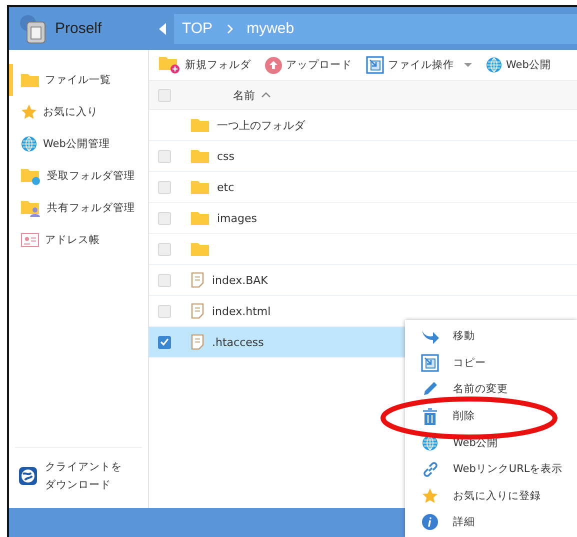 Image resolution: width=577 pixels, height=537 pixels. Describe the element at coordinates (31, 208) in the screenshot. I see `shared-folder-icon` at that location.